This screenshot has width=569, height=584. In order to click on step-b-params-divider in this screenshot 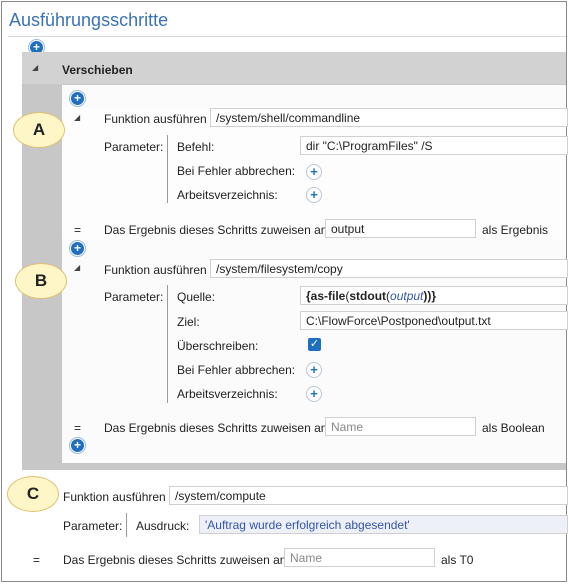, I will do `click(167, 344)`.